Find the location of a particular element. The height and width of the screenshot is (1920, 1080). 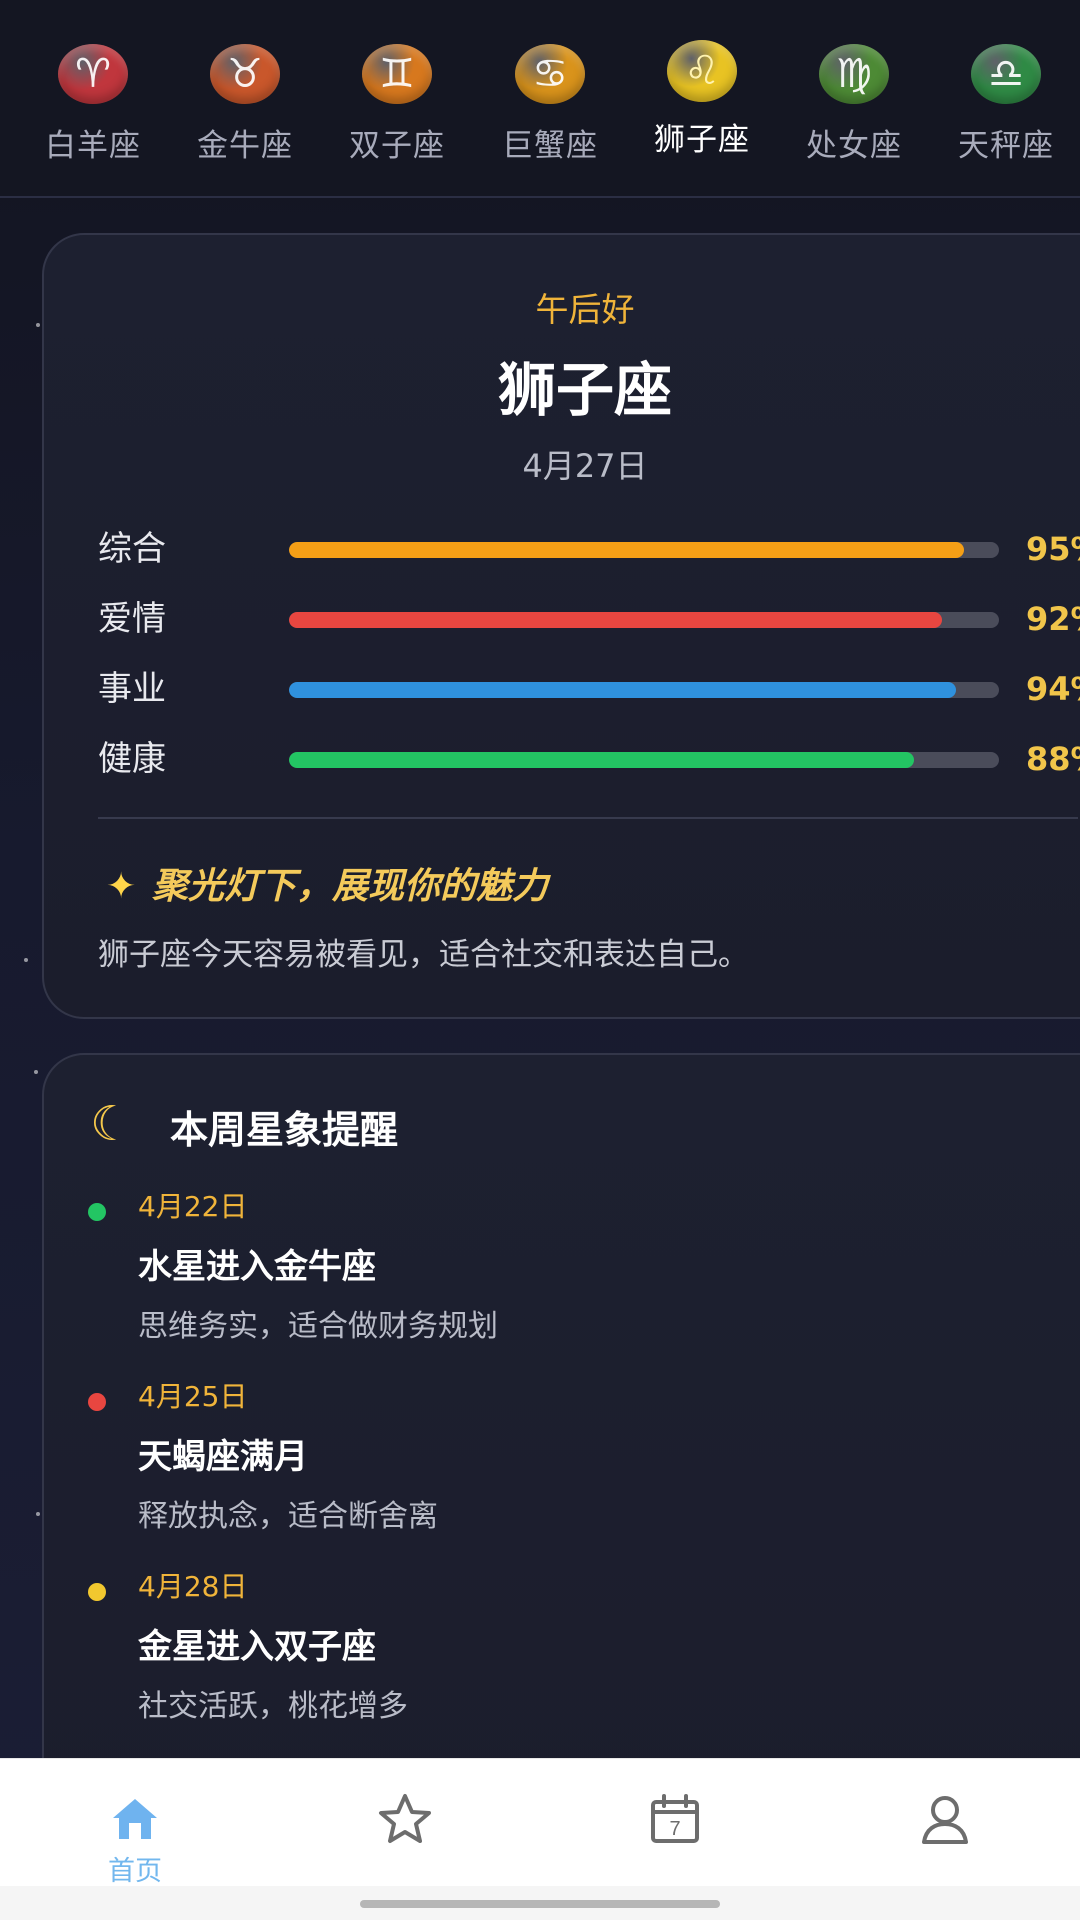

zodiac-label: 天秤座 is located at coordinates (1006, 146).